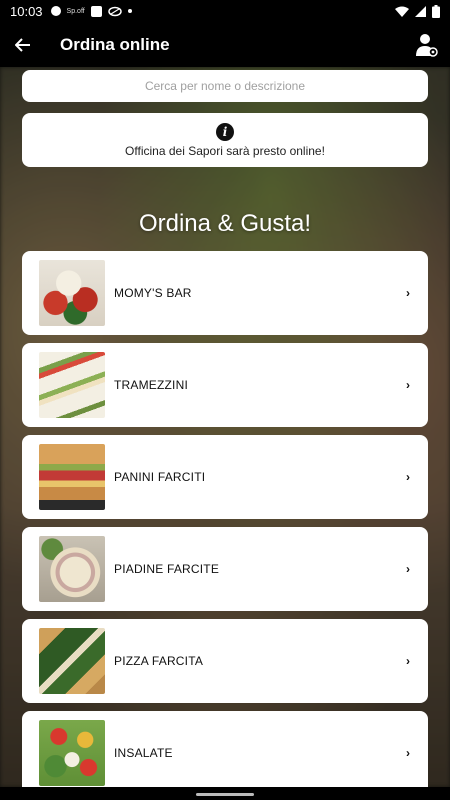  What do you see at coordinates (225, 385) in the screenshot?
I see `category-item-tramezzini: TRAMEZZINI ›` at bounding box center [225, 385].